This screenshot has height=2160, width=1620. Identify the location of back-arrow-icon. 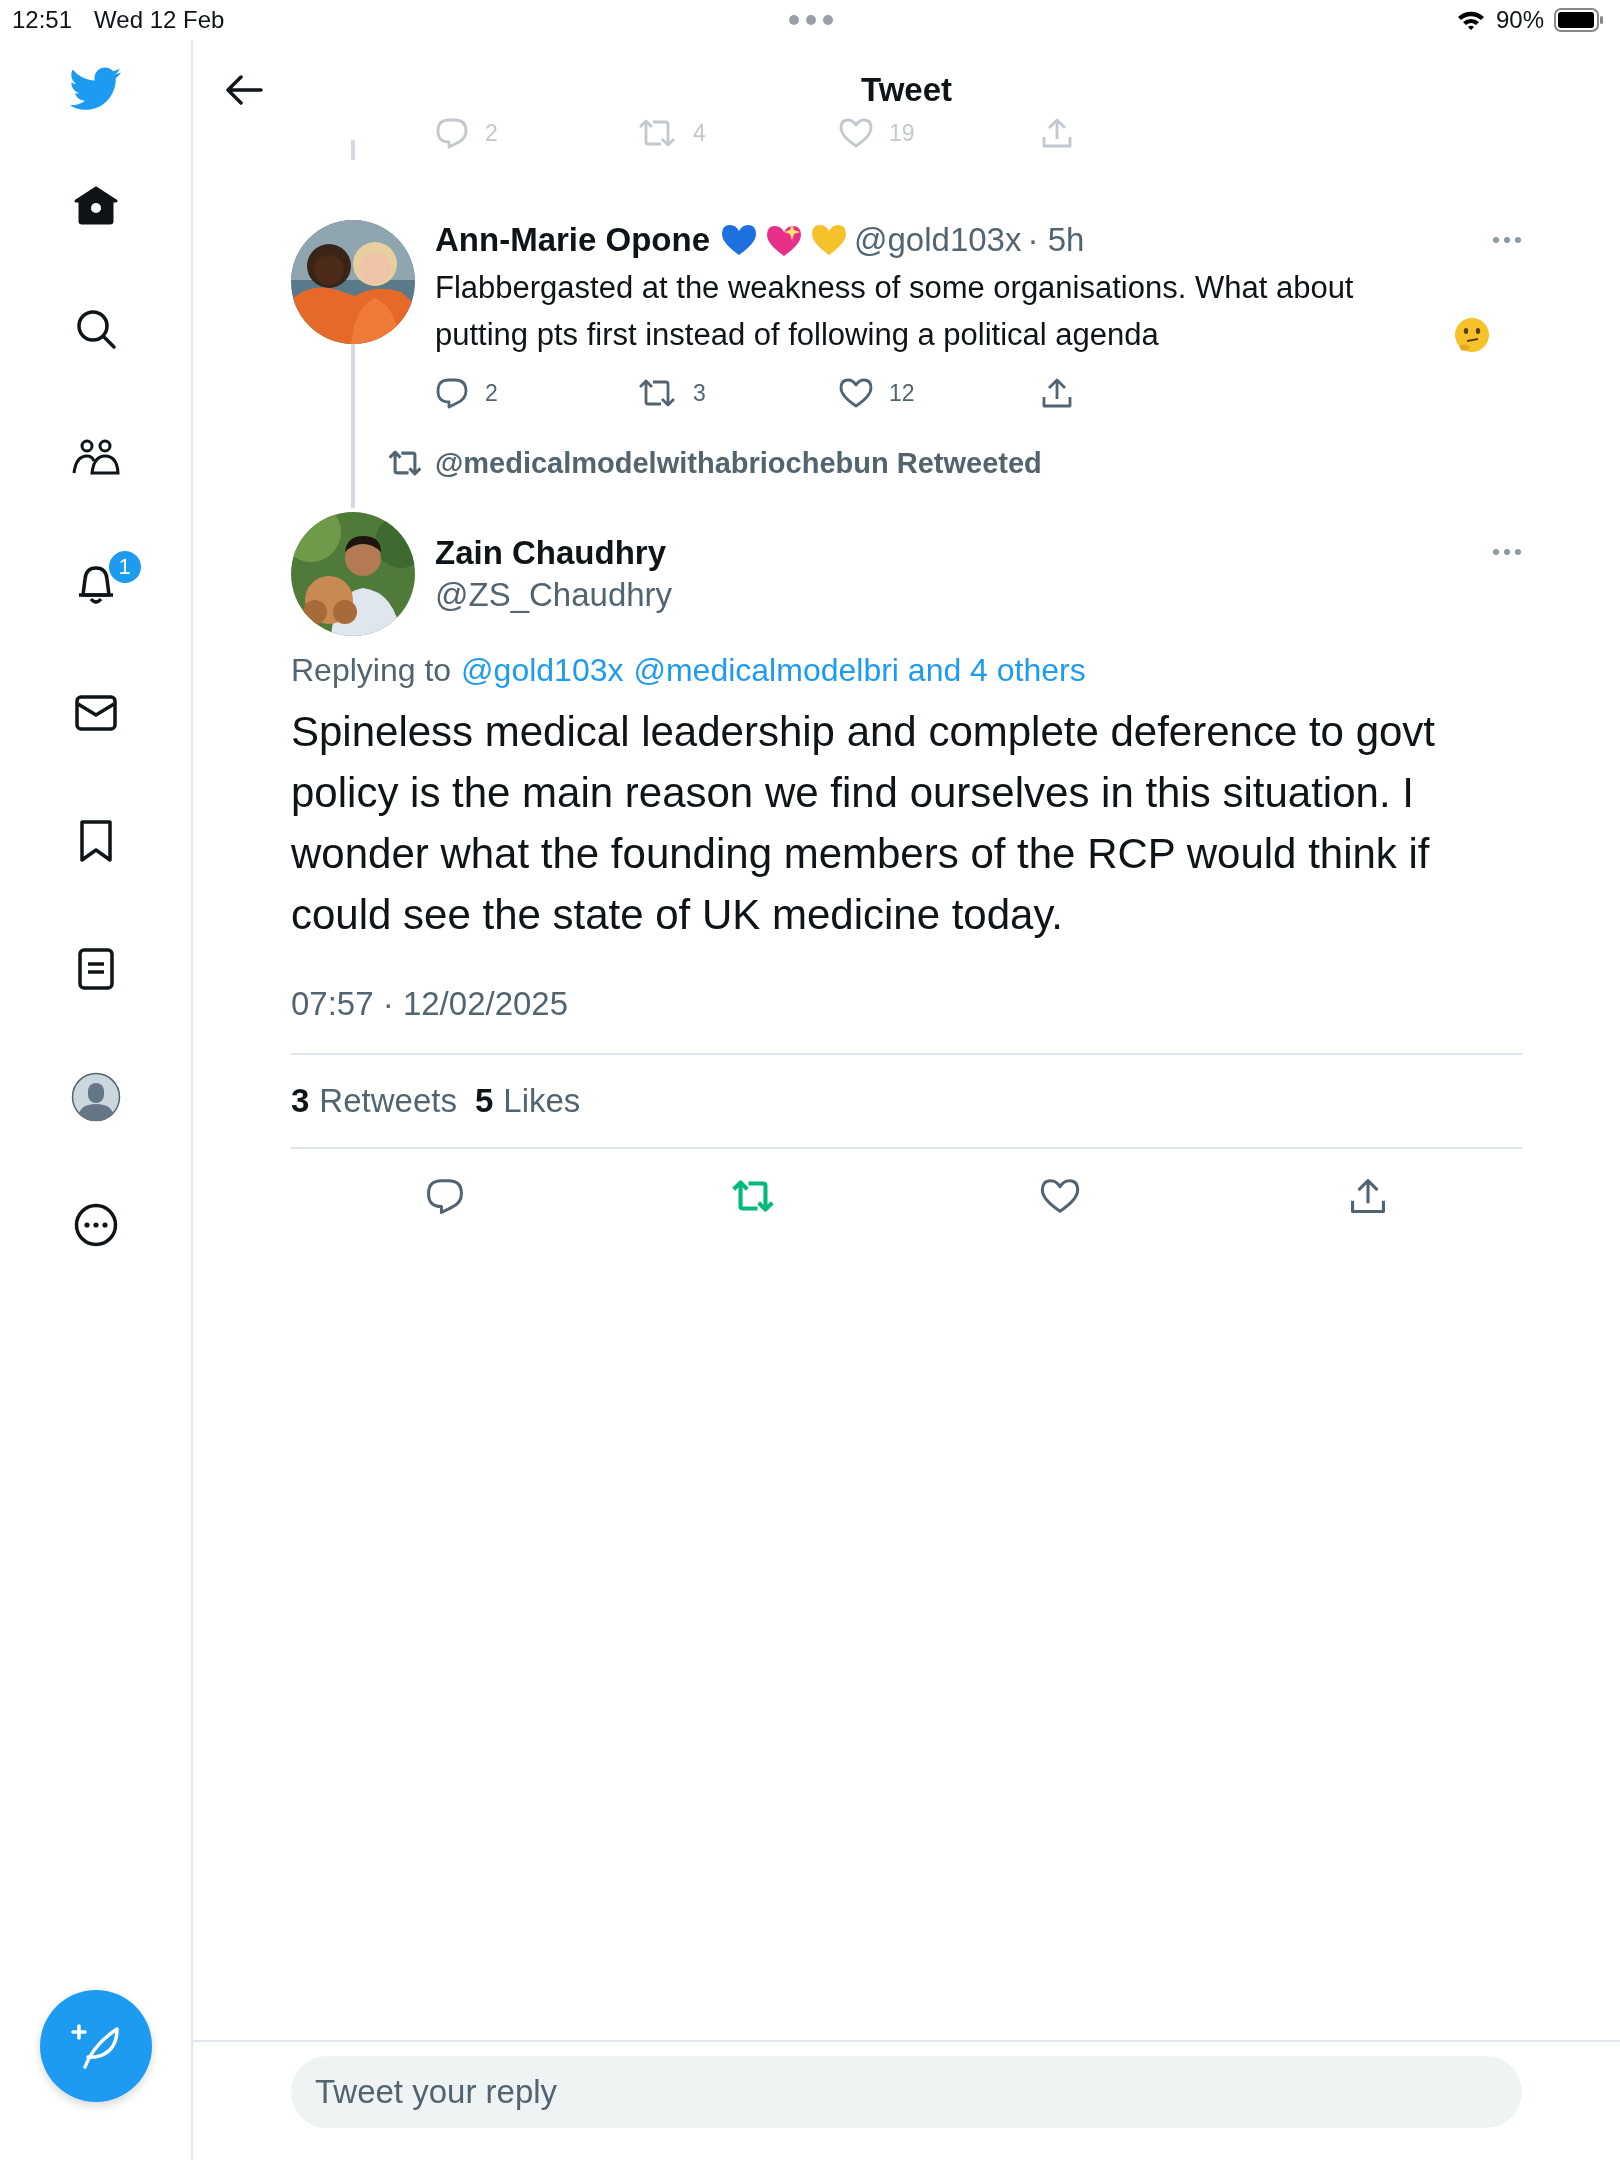
(244, 90).